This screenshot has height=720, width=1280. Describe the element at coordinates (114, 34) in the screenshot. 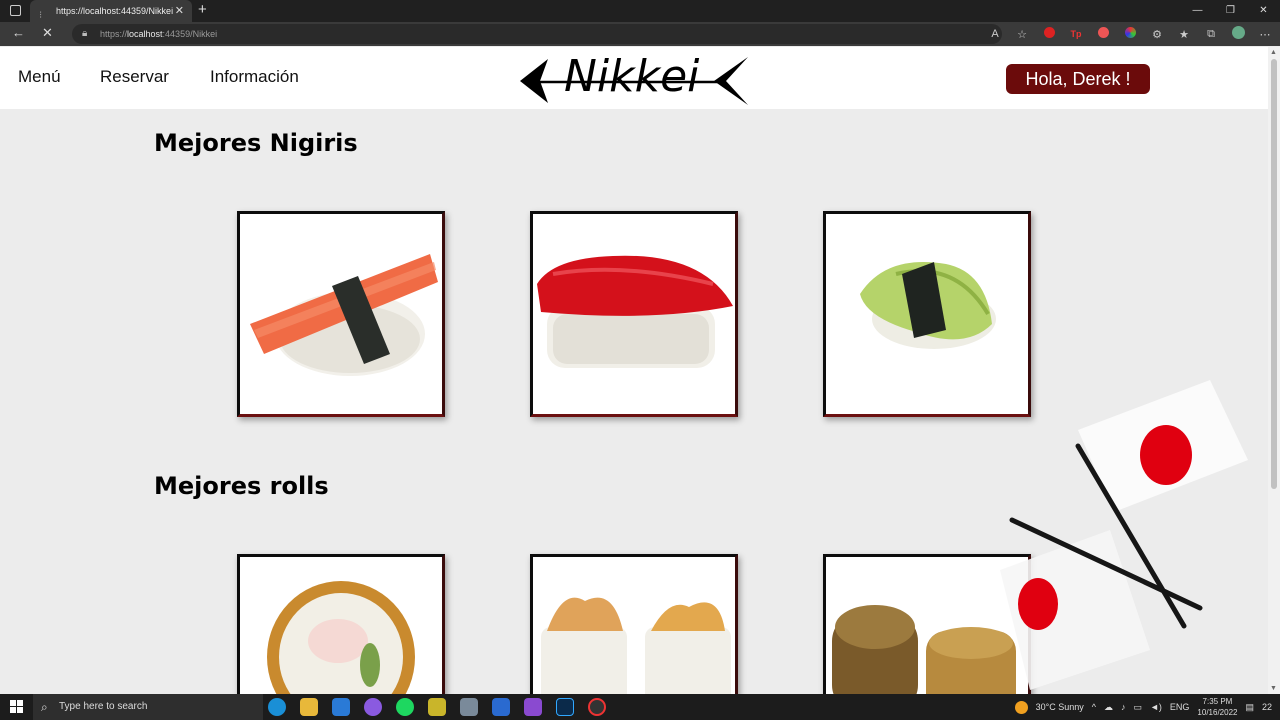

I see `url-scheme: https://` at that location.